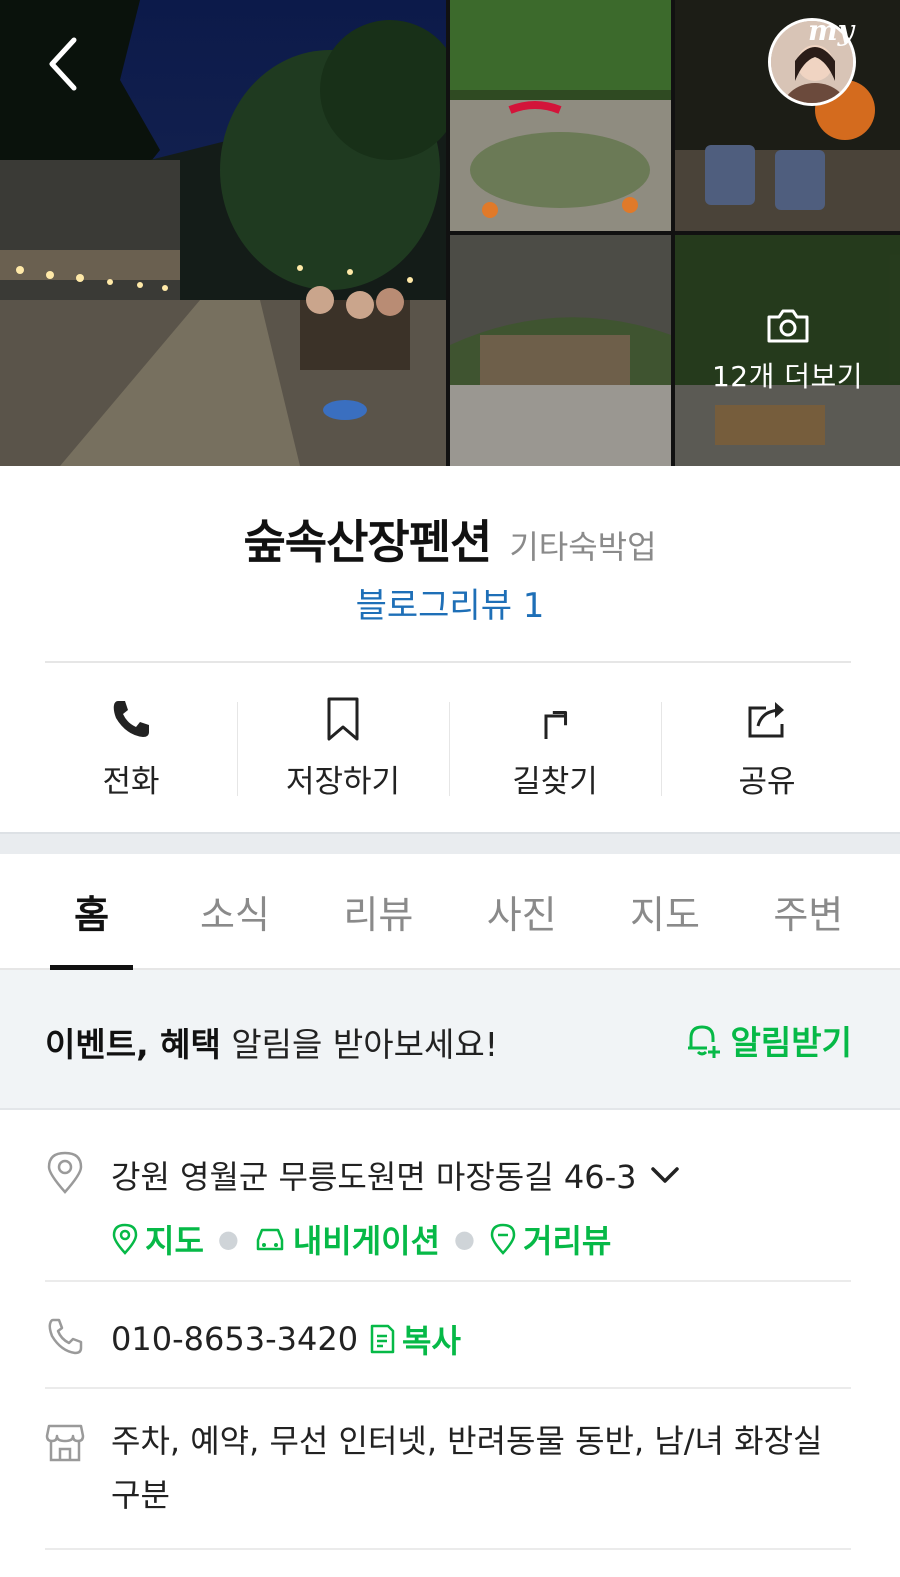 The image size is (900, 1577). I want to click on navigation-link: 내비게이션, so click(346, 1239).